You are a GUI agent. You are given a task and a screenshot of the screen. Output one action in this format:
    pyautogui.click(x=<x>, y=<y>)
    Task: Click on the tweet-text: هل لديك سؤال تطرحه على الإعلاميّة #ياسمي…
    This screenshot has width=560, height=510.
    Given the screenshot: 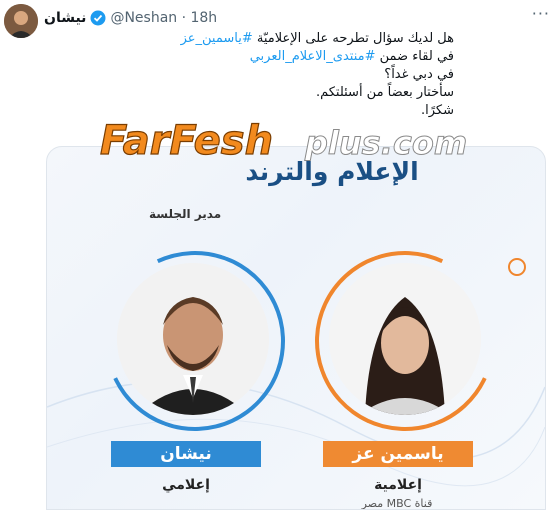 What is the action you would take?
    pyautogui.click(x=284, y=75)
    